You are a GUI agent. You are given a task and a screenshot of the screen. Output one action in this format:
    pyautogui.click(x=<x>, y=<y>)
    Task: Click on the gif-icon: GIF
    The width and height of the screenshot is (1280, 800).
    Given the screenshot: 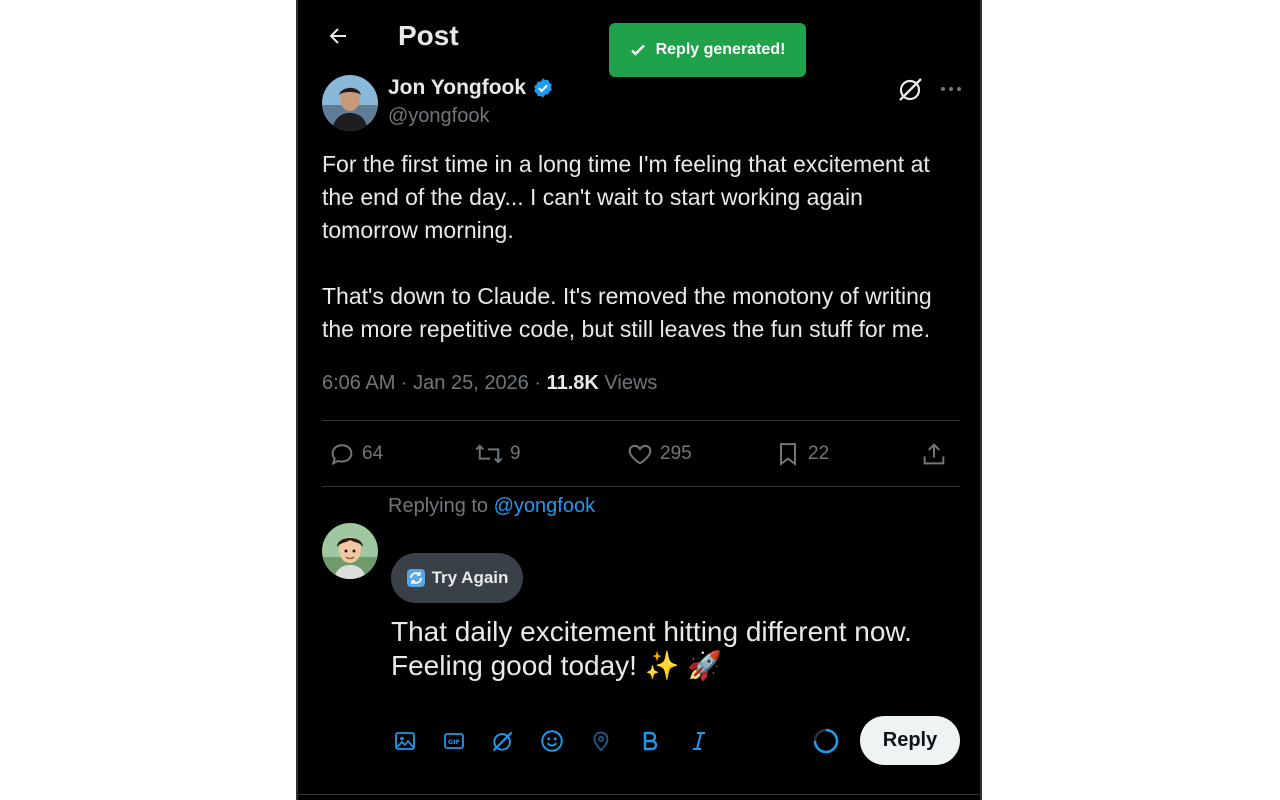 What is the action you would take?
    pyautogui.click(x=454, y=741)
    